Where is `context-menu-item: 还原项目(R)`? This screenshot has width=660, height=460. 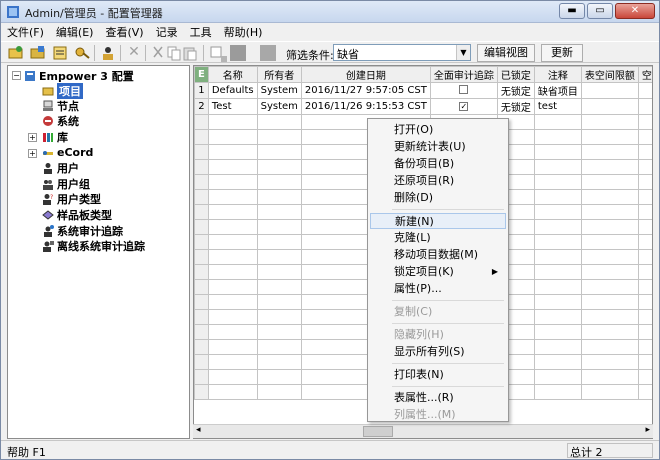
context-menu-item: 还原项目(R) is located at coordinates (438, 181).